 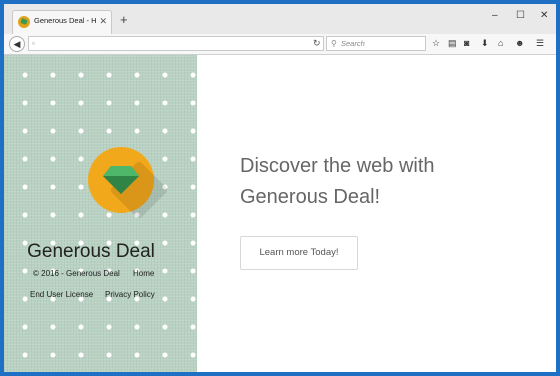 I want to click on pocket-icon: ◙, so click(x=466, y=43).